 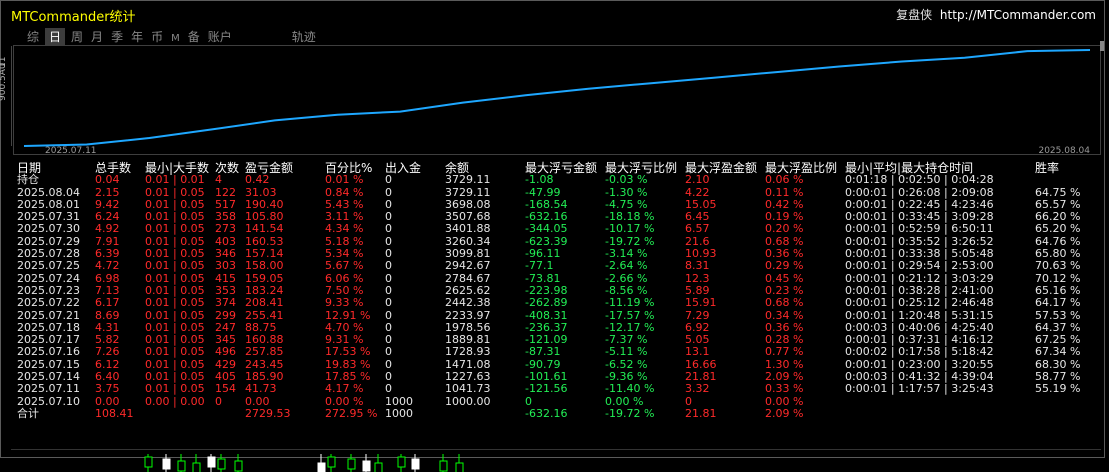 What do you see at coordinates (107, 389) in the screenshot?
I see `cell-col-1: 3.75` at bounding box center [107, 389].